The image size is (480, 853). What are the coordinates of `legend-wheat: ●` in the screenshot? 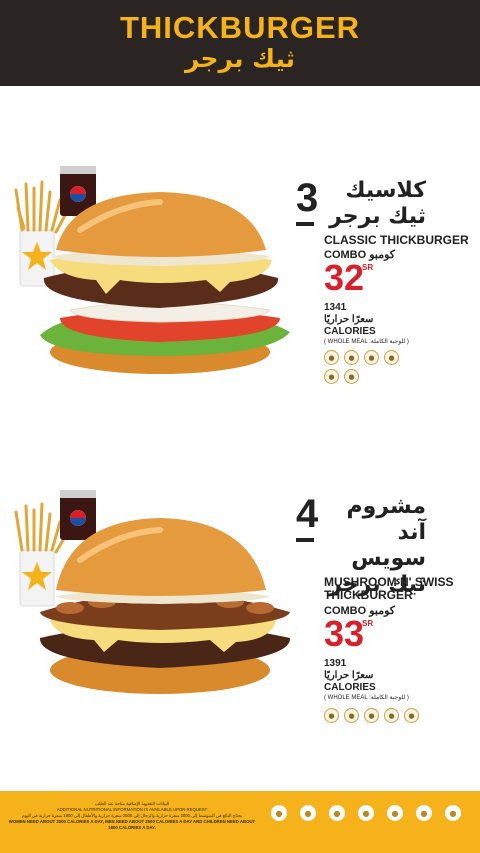 It's located at (453, 813).